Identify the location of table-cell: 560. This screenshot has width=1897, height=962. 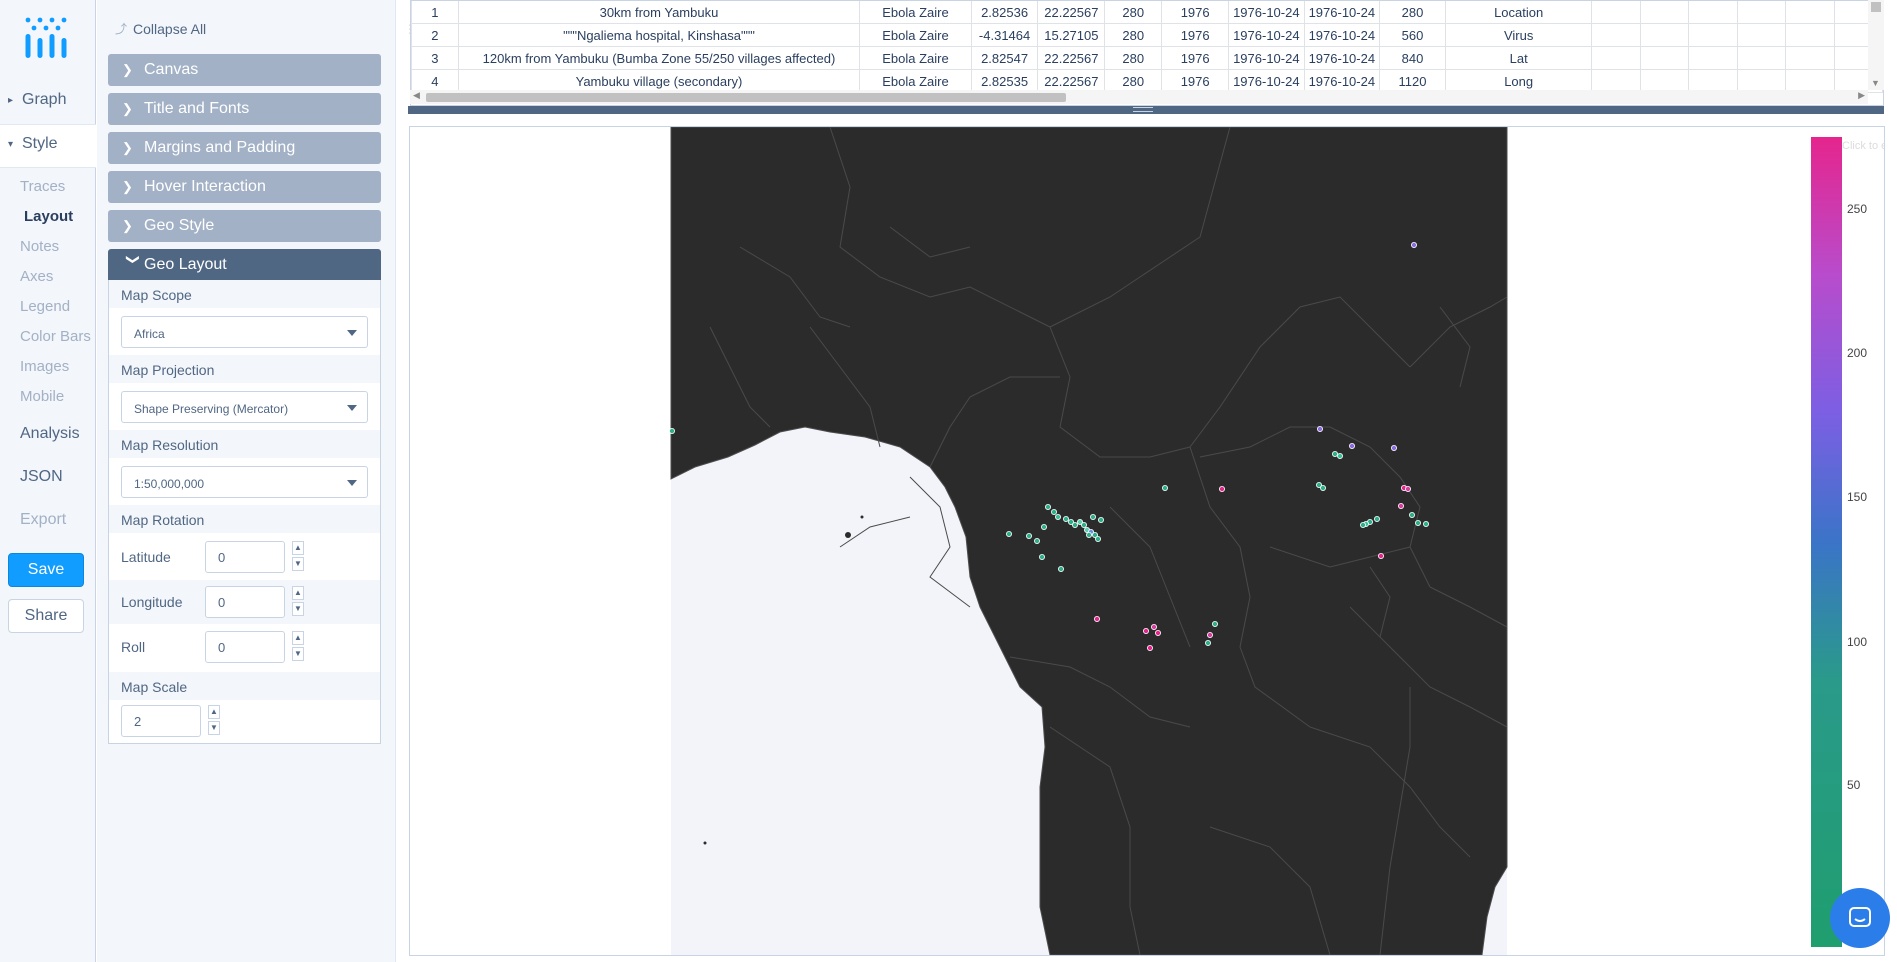
(1412, 35).